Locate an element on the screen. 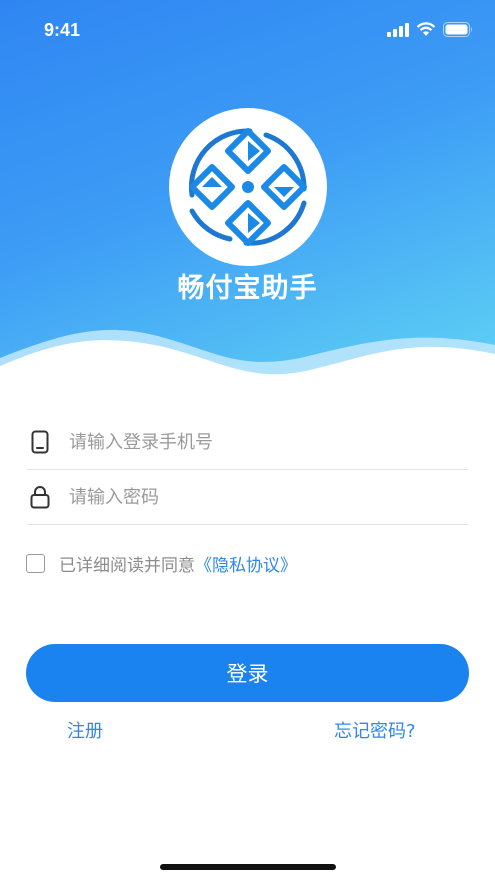  forgot-password-link: 忘记密码? is located at coordinates (375, 730).